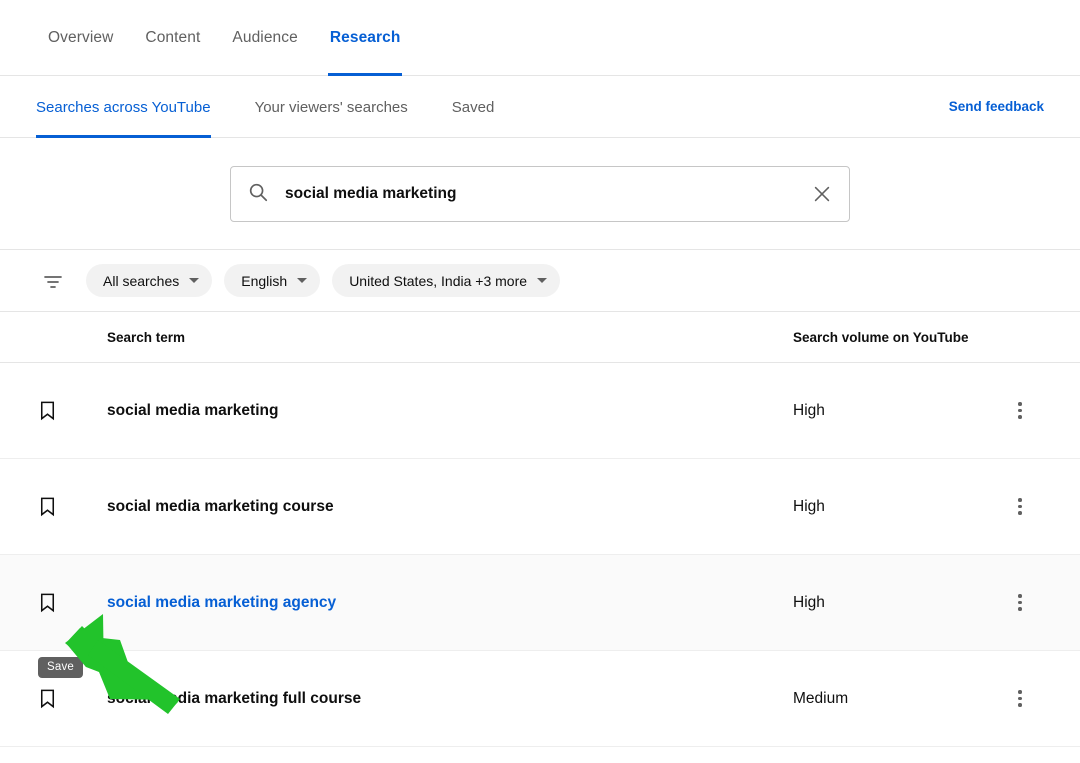  I want to click on subtab-saved: Saved, so click(473, 107).